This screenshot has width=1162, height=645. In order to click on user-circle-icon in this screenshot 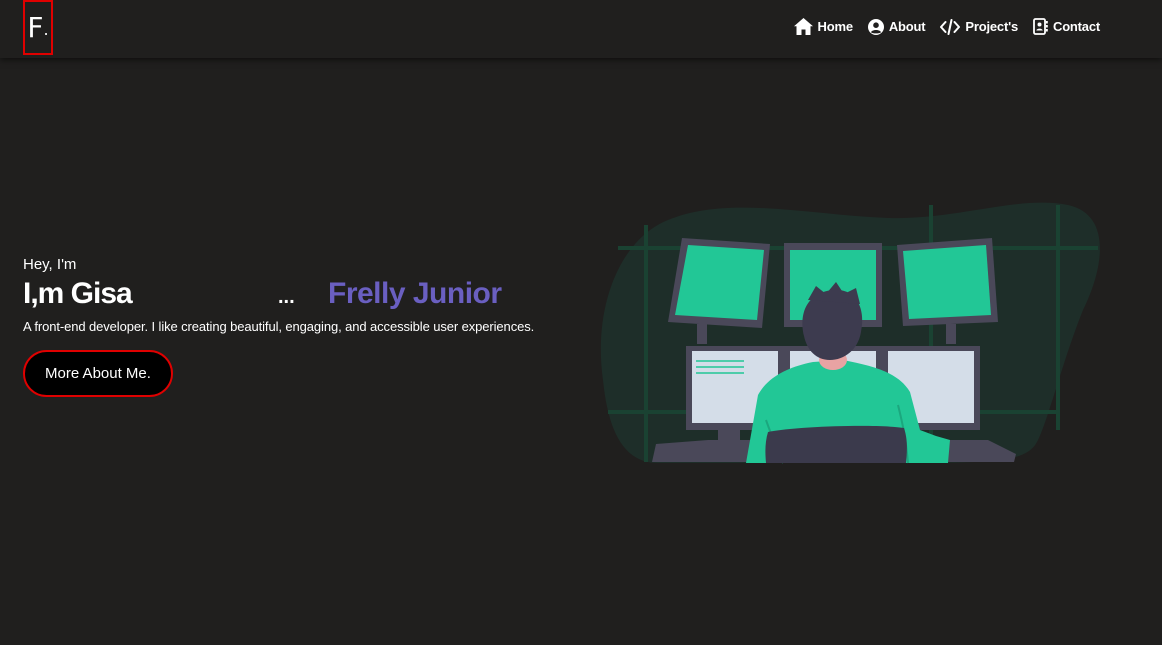, I will do `click(875, 26)`.